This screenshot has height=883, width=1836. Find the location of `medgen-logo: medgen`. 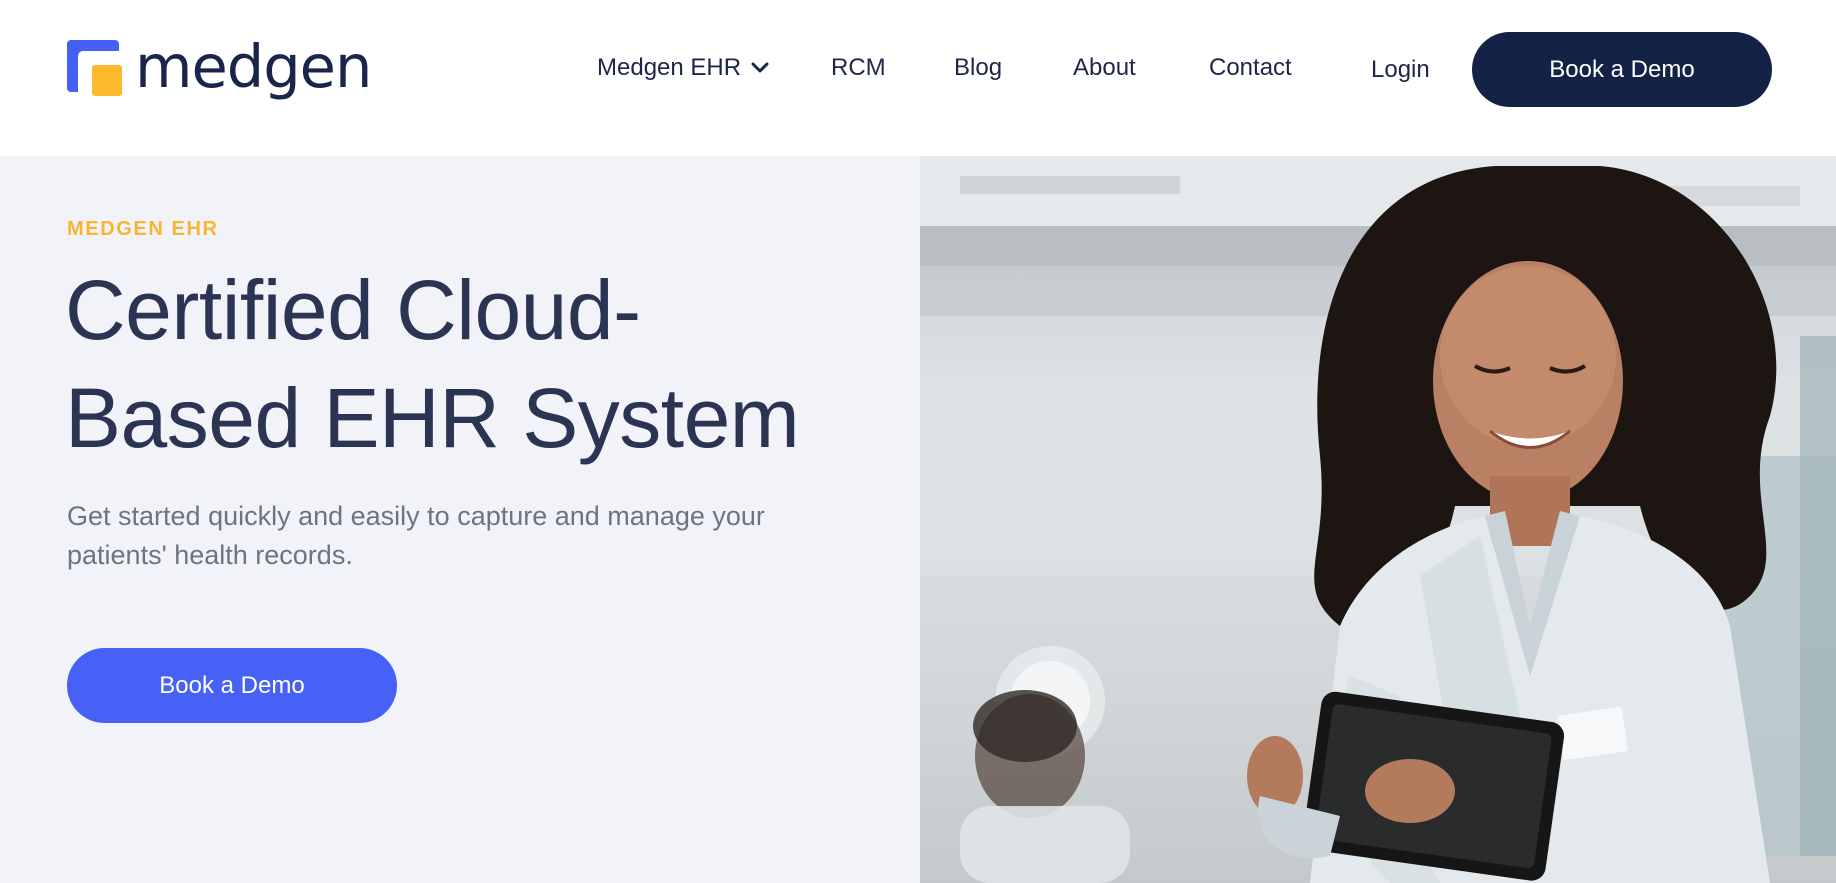

medgen-logo: medgen is located at coordinates (219, 67).